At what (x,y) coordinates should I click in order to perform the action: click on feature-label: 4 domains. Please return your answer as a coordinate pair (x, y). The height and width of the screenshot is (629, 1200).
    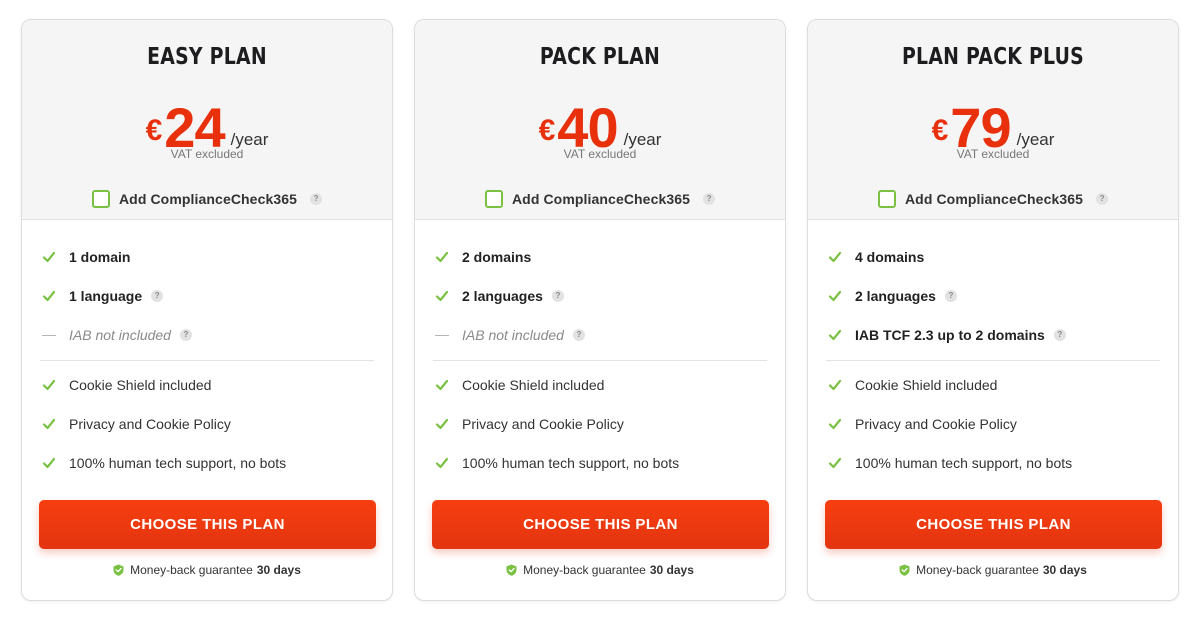
    Looking at the image, I should click on (890, 257).